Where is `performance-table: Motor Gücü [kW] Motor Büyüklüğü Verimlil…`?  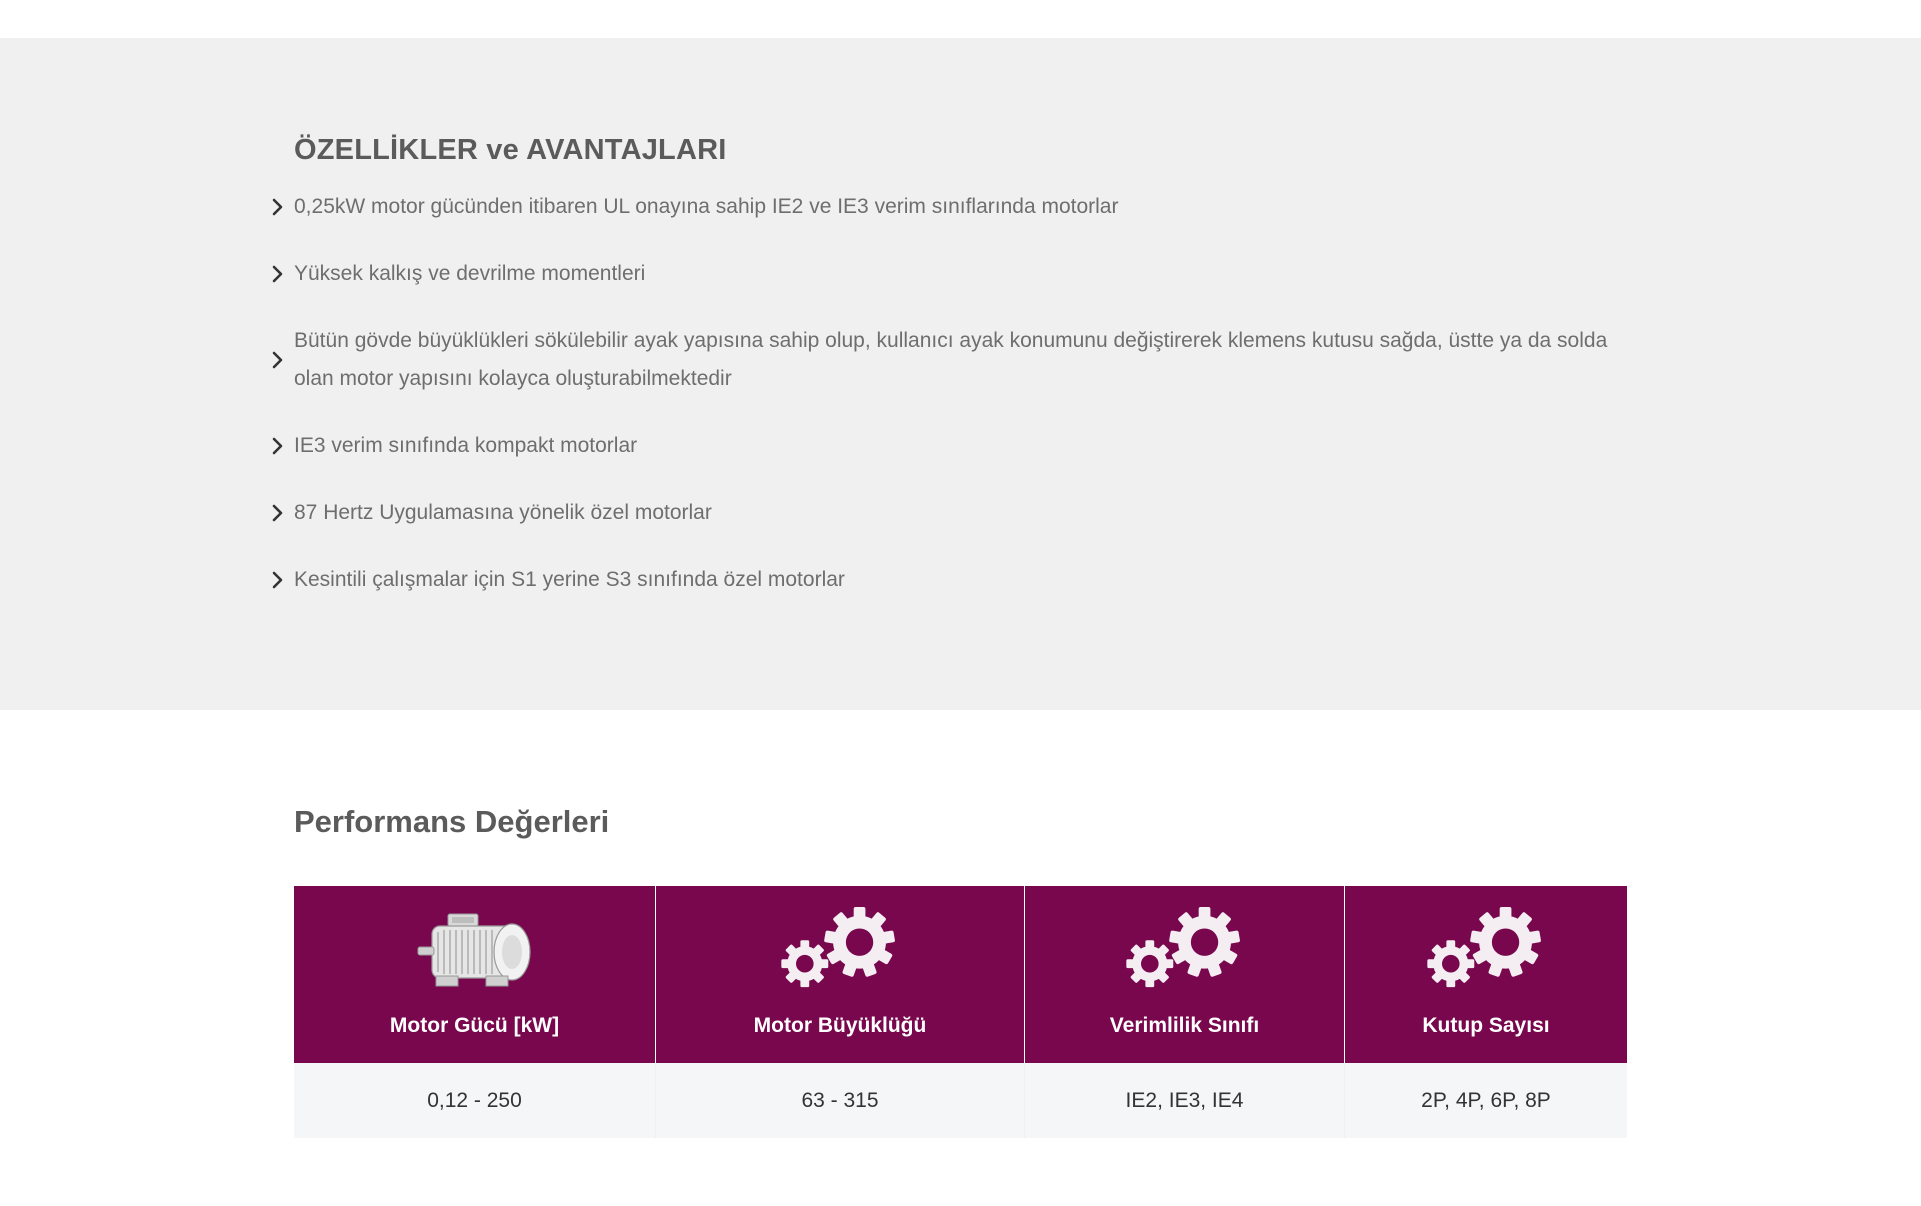 performance-table: Motor Gücü [kW] Motor Büyüklüğü Verimlil… is located at coordinates (960, 1012).